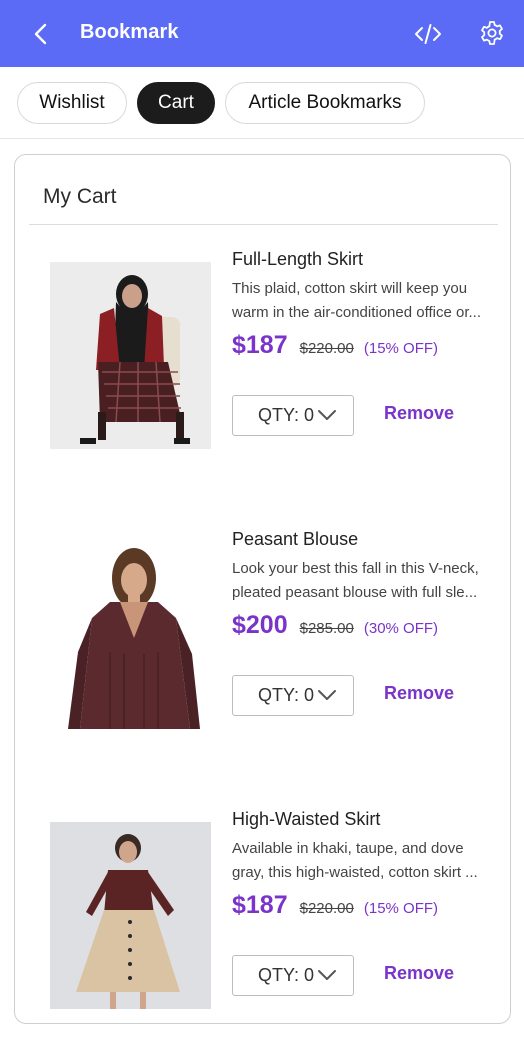 The image size is (524, 1038). What do you see at coordinates (263, 224) in the screenshot?
I see `divider` at bounding box center [263, 224].